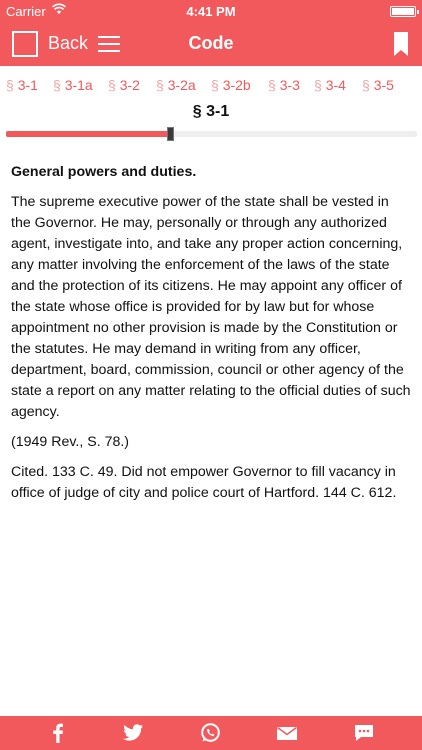 The height and width of the screenshot is (750, 422). What do you see at coordinates (335, 85) in the screenshot?
I see `tab-label: 3-4` at bounding box center [335, 85].